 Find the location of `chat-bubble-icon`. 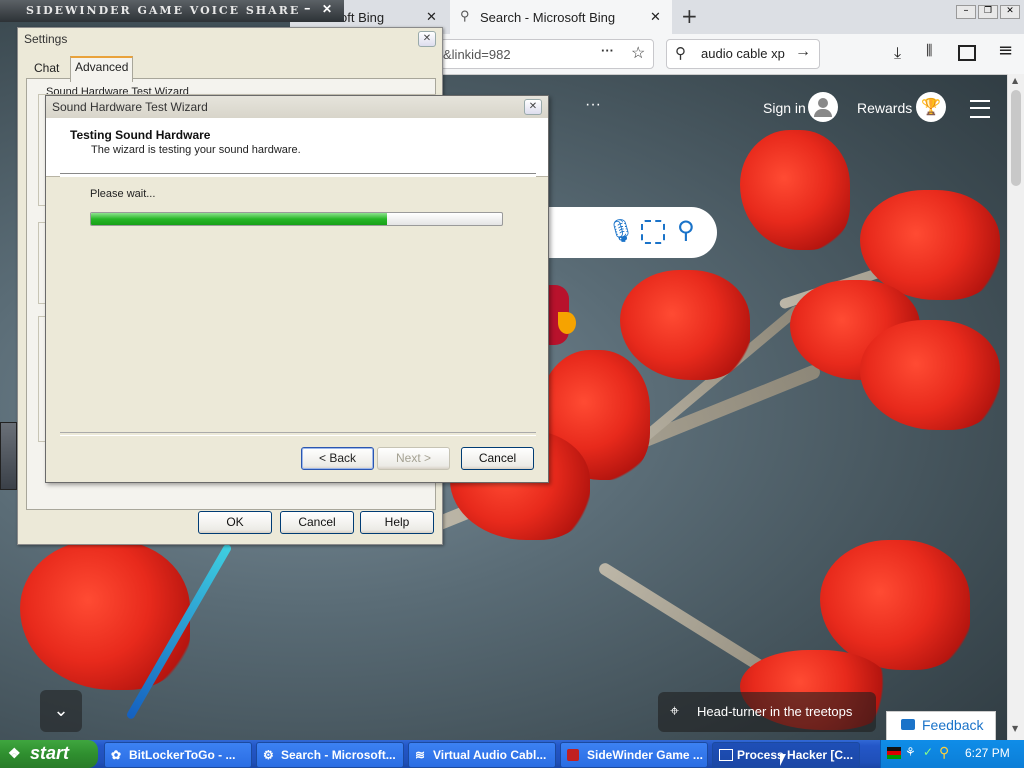

chat-bubble-icon is located at coordinates (908, 724).